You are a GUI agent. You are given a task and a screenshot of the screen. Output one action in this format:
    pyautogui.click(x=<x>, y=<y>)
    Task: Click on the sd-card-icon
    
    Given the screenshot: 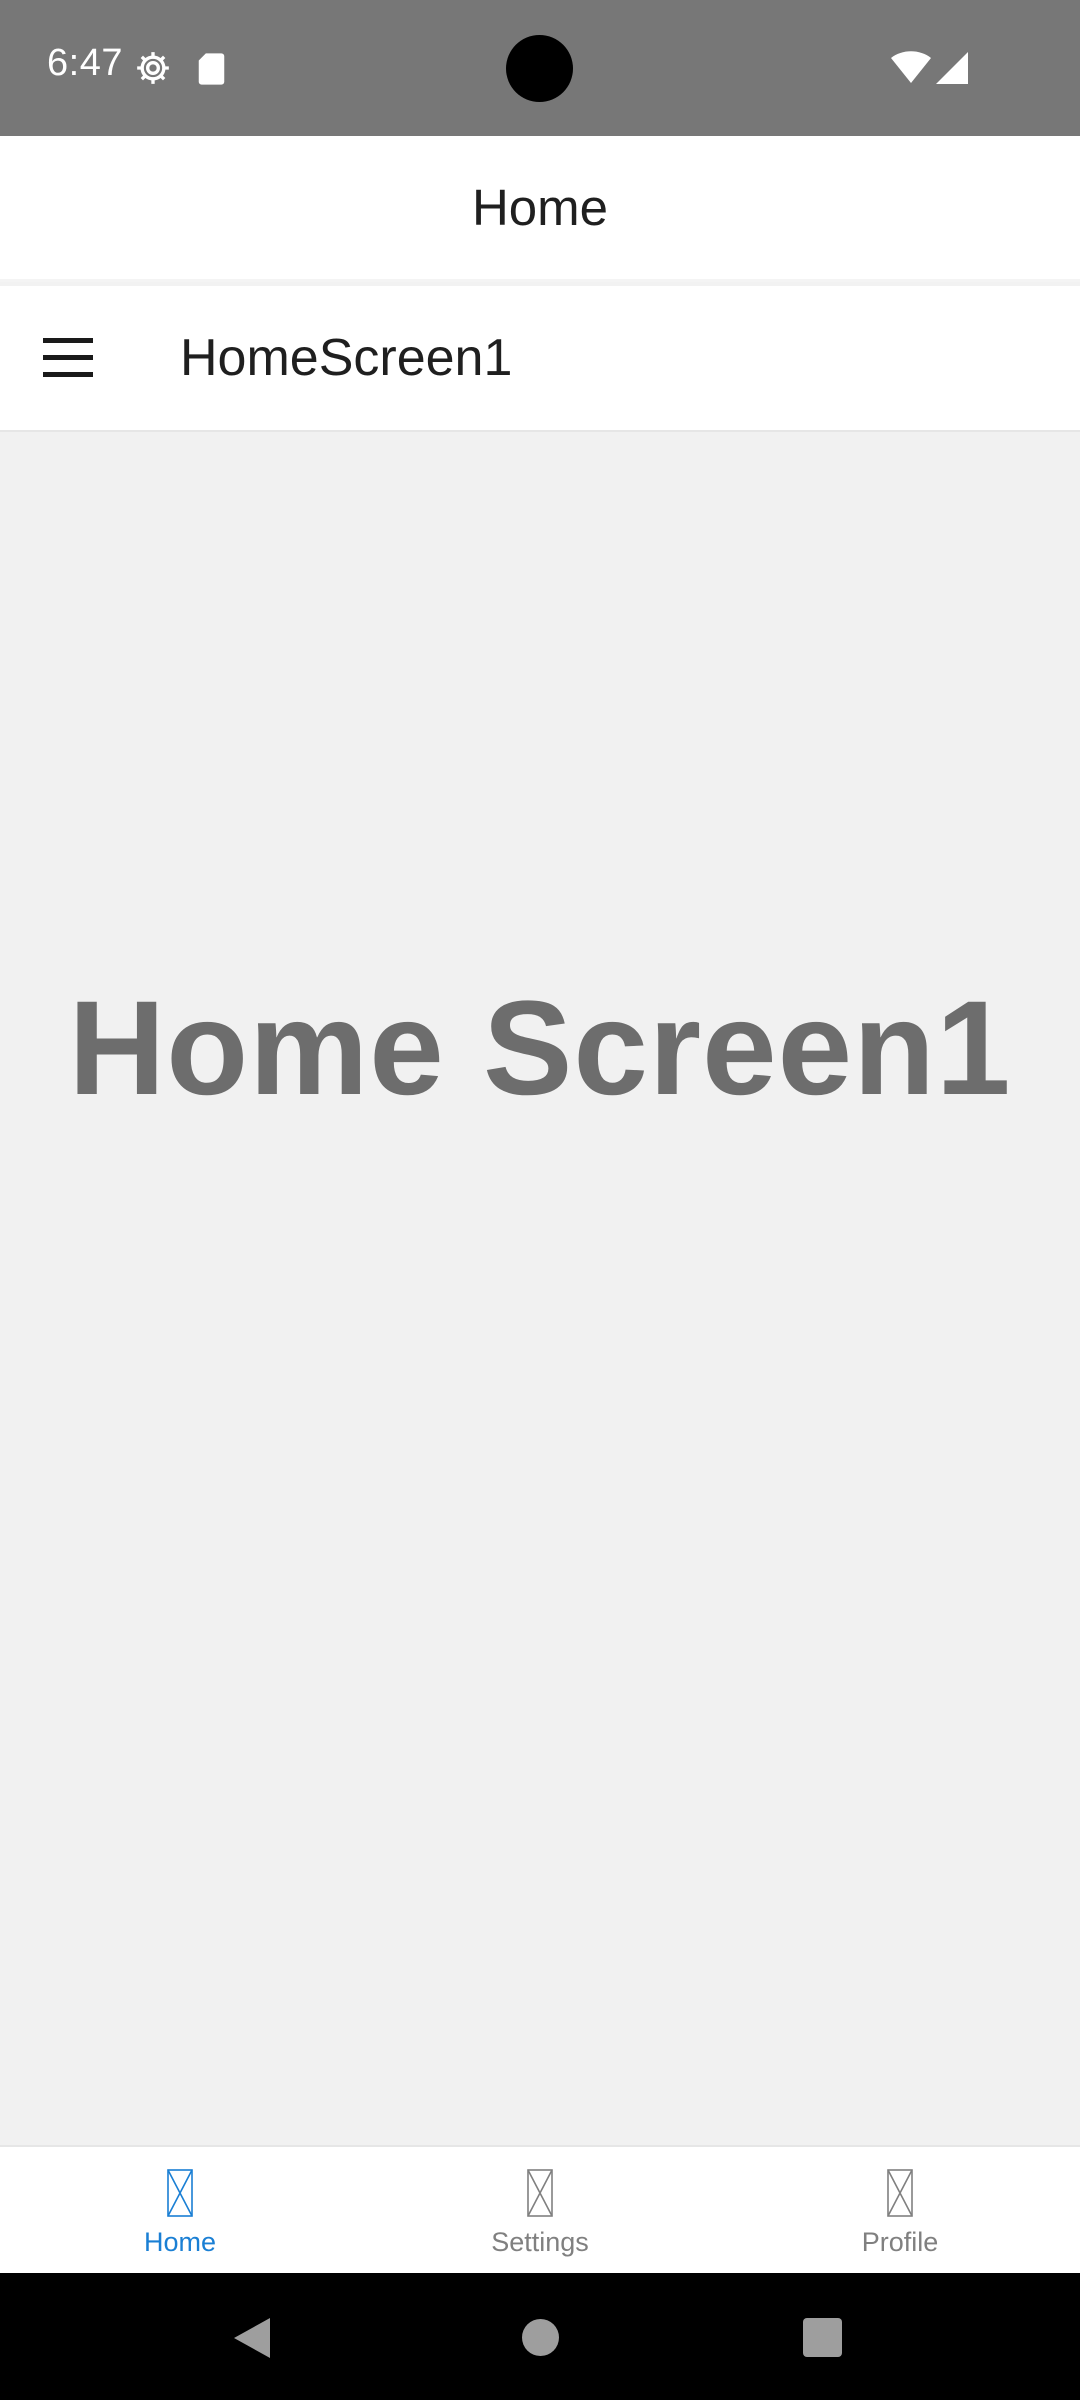 What is the action you would take?
    pyautogui.click(x=211, y=69)
    